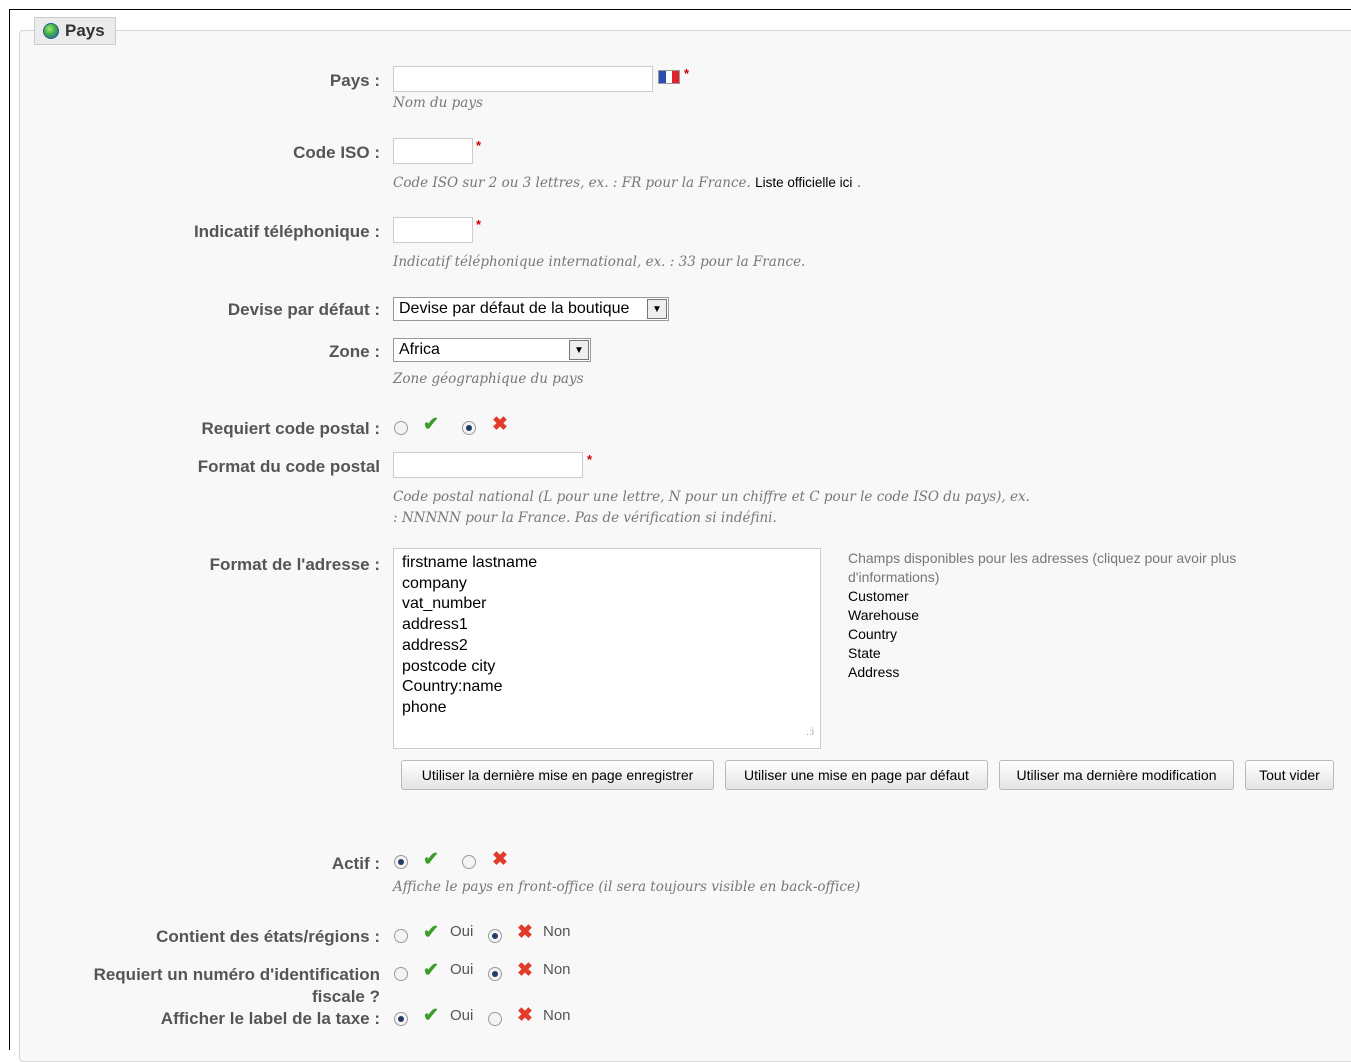  Describe the element at coordinates (488, 465) in the screenshot. I see `zip-format-input` at that location.